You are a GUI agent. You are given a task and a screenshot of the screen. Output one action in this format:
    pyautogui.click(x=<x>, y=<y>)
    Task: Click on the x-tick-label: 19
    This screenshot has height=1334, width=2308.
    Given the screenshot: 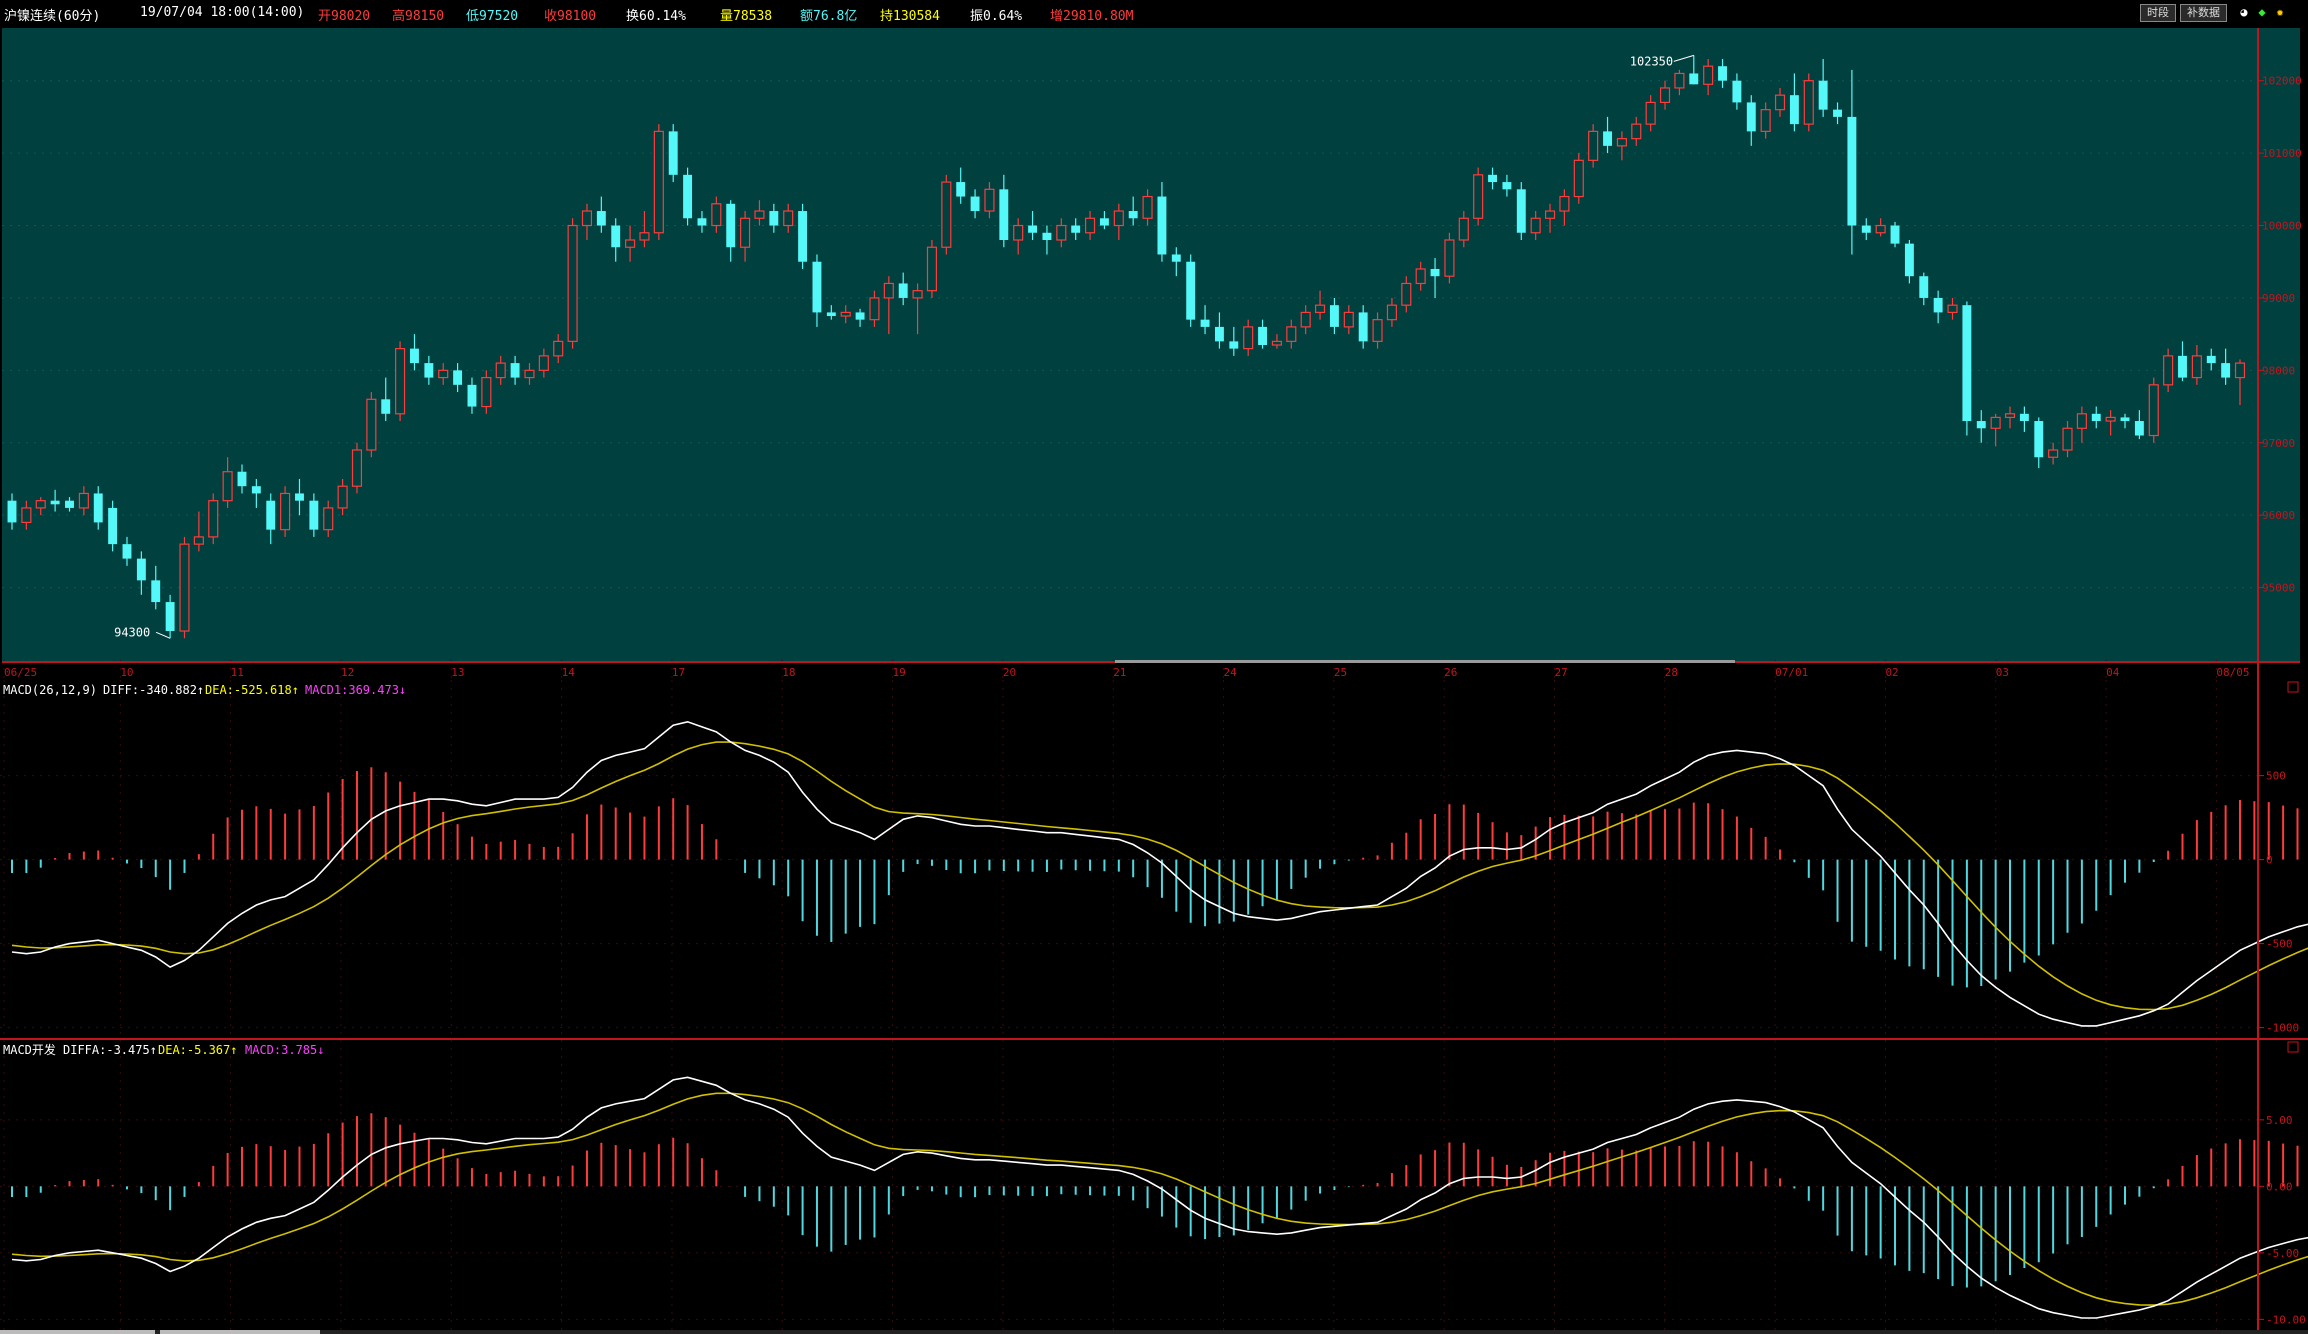 What is the action you would take?
    pyautogui.click(x=899, y=672)
    